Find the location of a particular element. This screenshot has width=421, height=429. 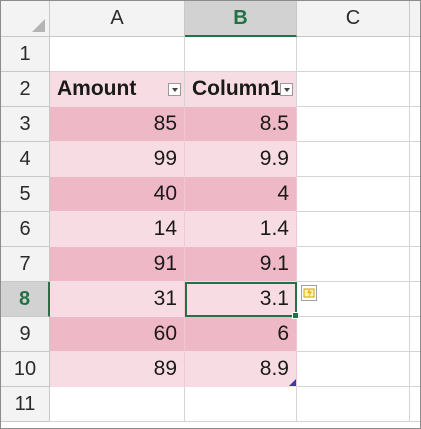

row-header: 6 is located at coordinates (25, 229).